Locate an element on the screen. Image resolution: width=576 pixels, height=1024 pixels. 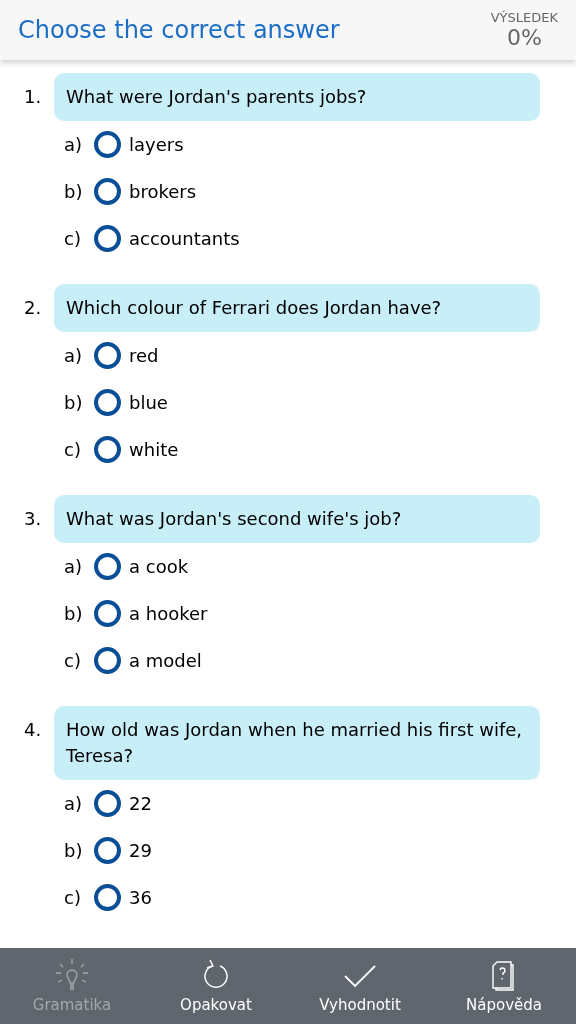
question-number: 3. is located at coordinates (33, 518).